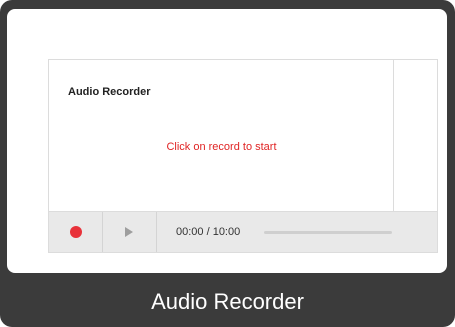  Describe the element at coordinates (243, 231) in the screenshot. I see `recorder-controls: 00:00 / 10:00` at that location.